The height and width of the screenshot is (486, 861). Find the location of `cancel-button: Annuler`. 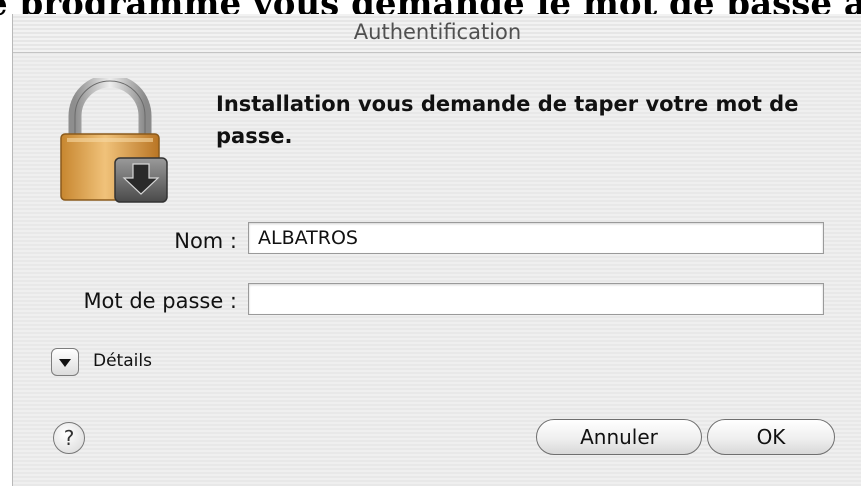

cancel-button: Annuler is located at coordinates (619, 437).